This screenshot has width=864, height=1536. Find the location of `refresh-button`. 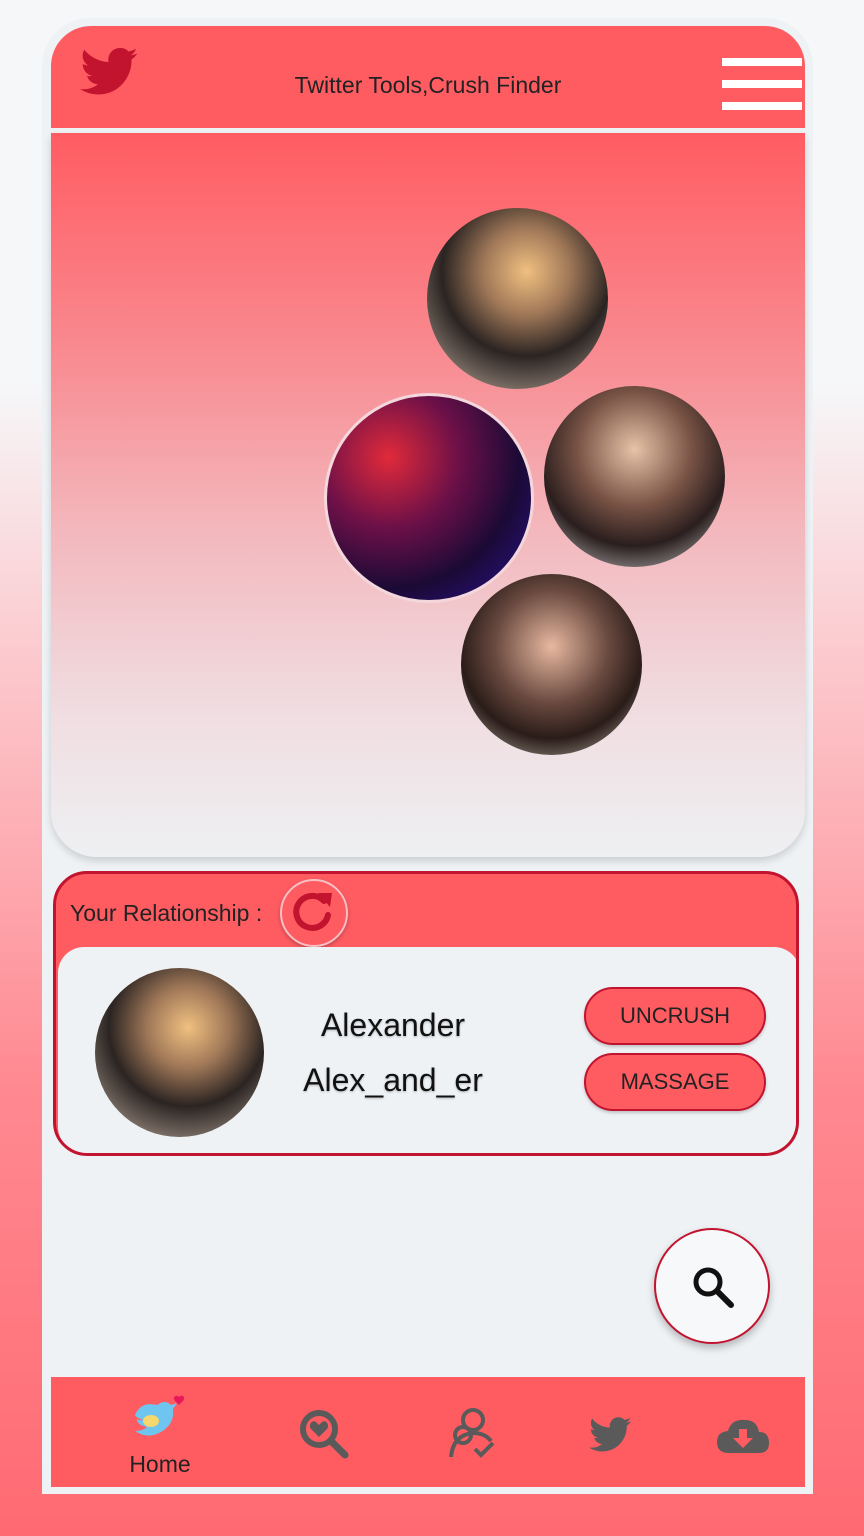

refresh-button is located at coordinates (314, 913).